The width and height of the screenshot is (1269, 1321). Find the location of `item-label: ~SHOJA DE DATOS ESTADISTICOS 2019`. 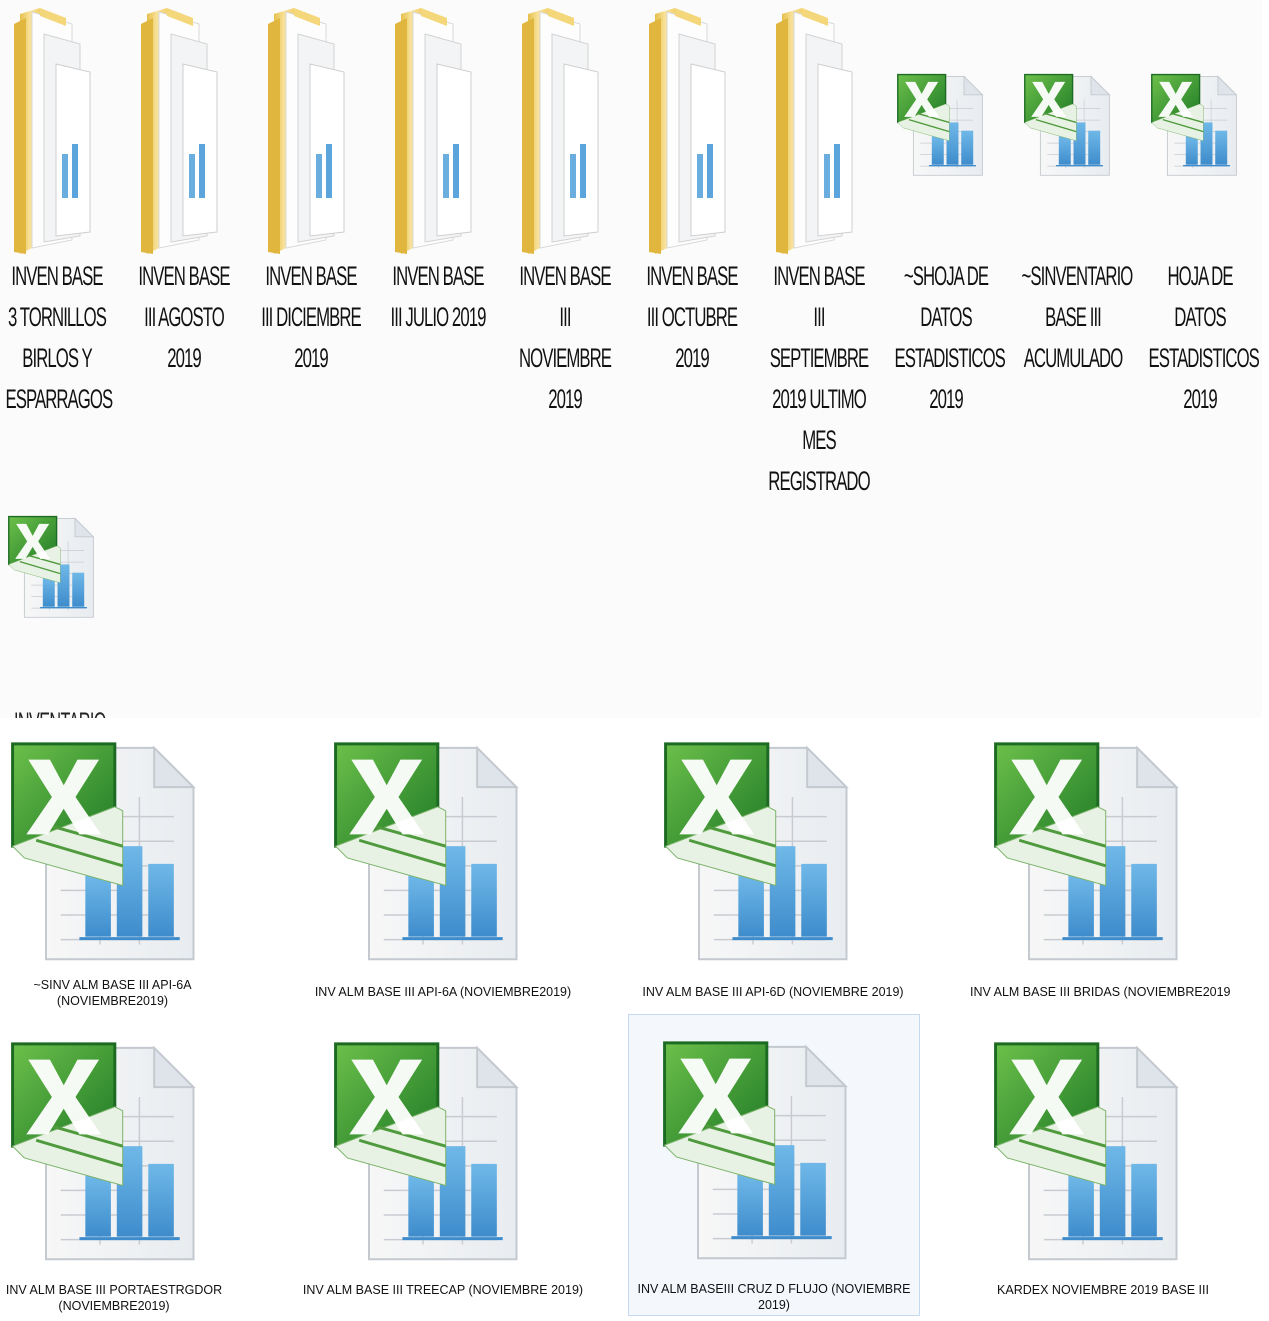

item-label: ~SHOJA DE DATOS ESTADISTICOS 2019 is located at coordinates (950, 337).